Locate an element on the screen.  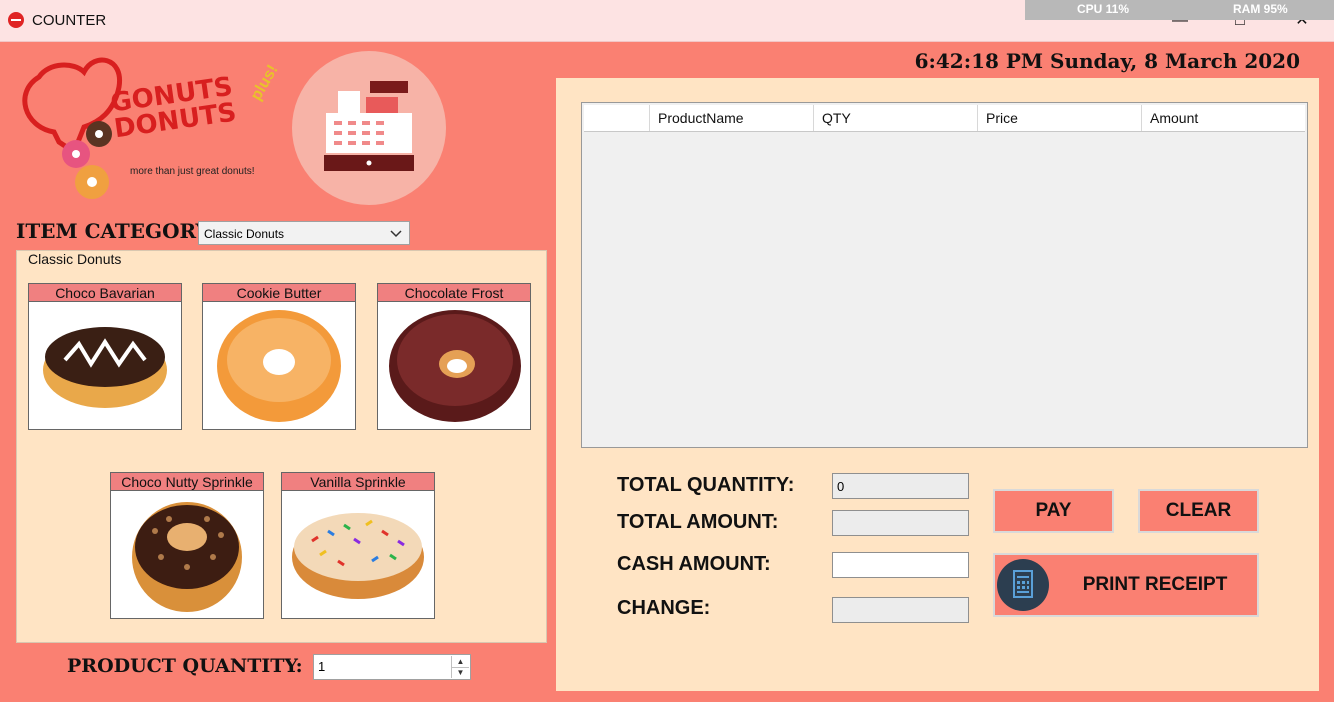
stepper-buttons: ▲ ▼ is located at coordinates (460, 667).